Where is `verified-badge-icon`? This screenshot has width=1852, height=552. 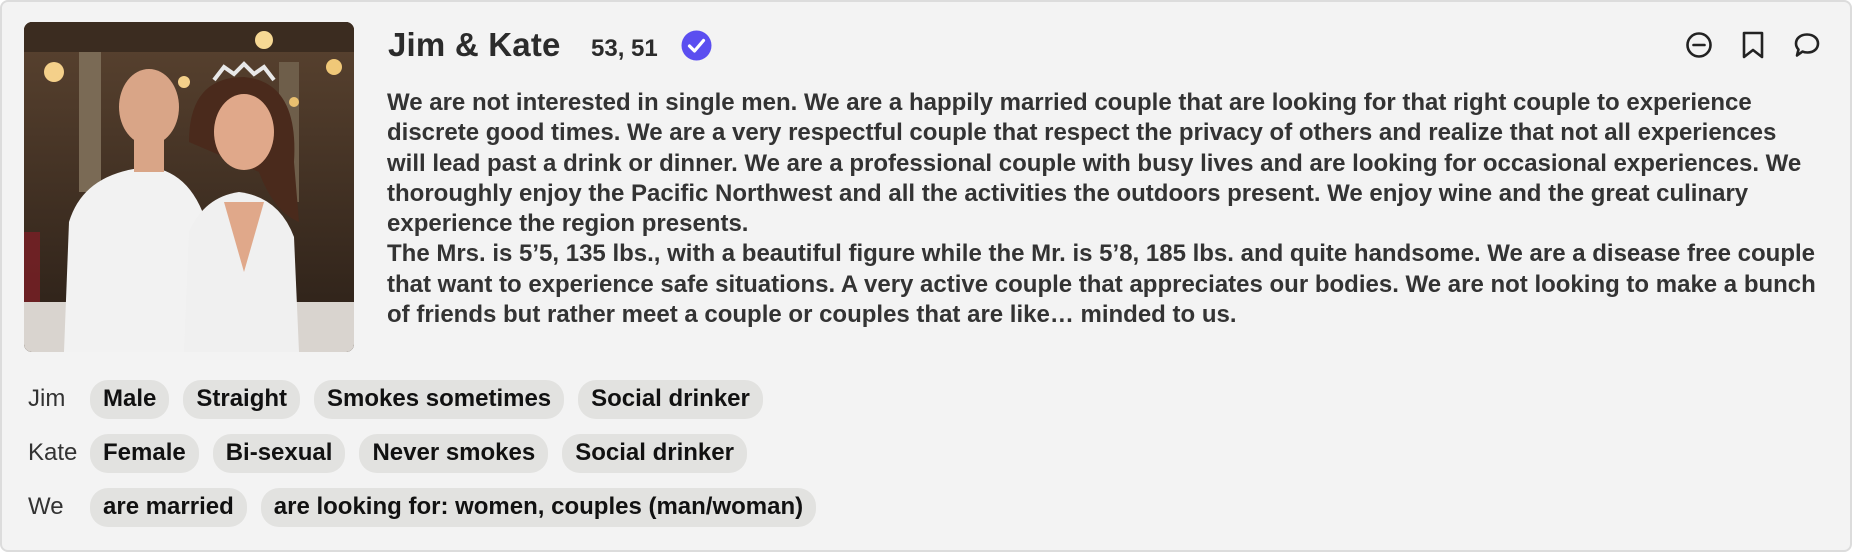 verified-badge-icon is located at coordinates (696, 45).